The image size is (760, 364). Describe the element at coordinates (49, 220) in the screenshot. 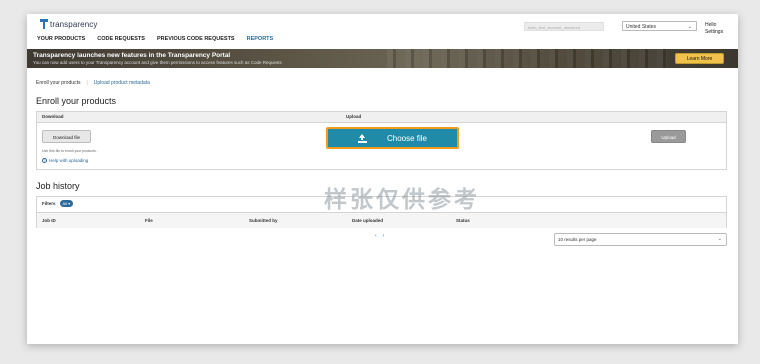

I see `column-job-id: Job ID` at that location.